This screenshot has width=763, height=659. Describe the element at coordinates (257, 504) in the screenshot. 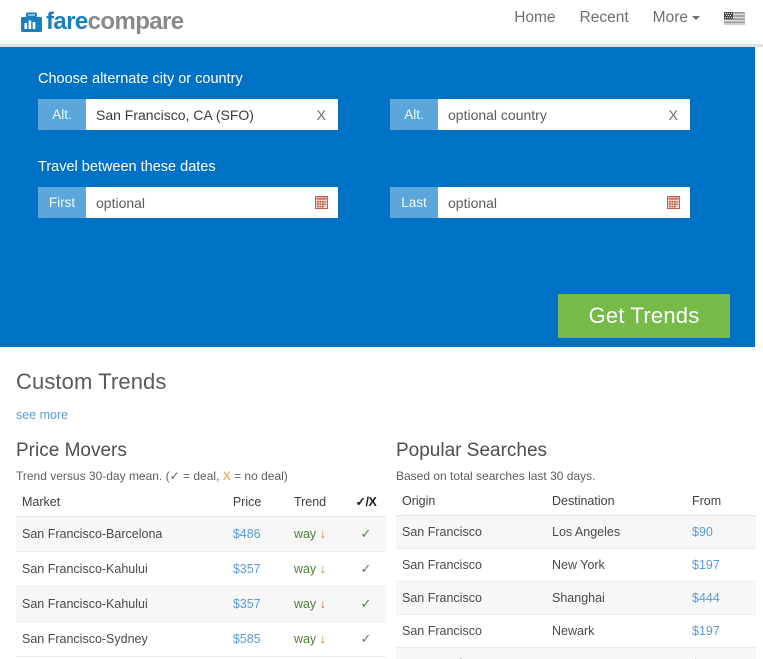

I see `col-price: Price` at that location.